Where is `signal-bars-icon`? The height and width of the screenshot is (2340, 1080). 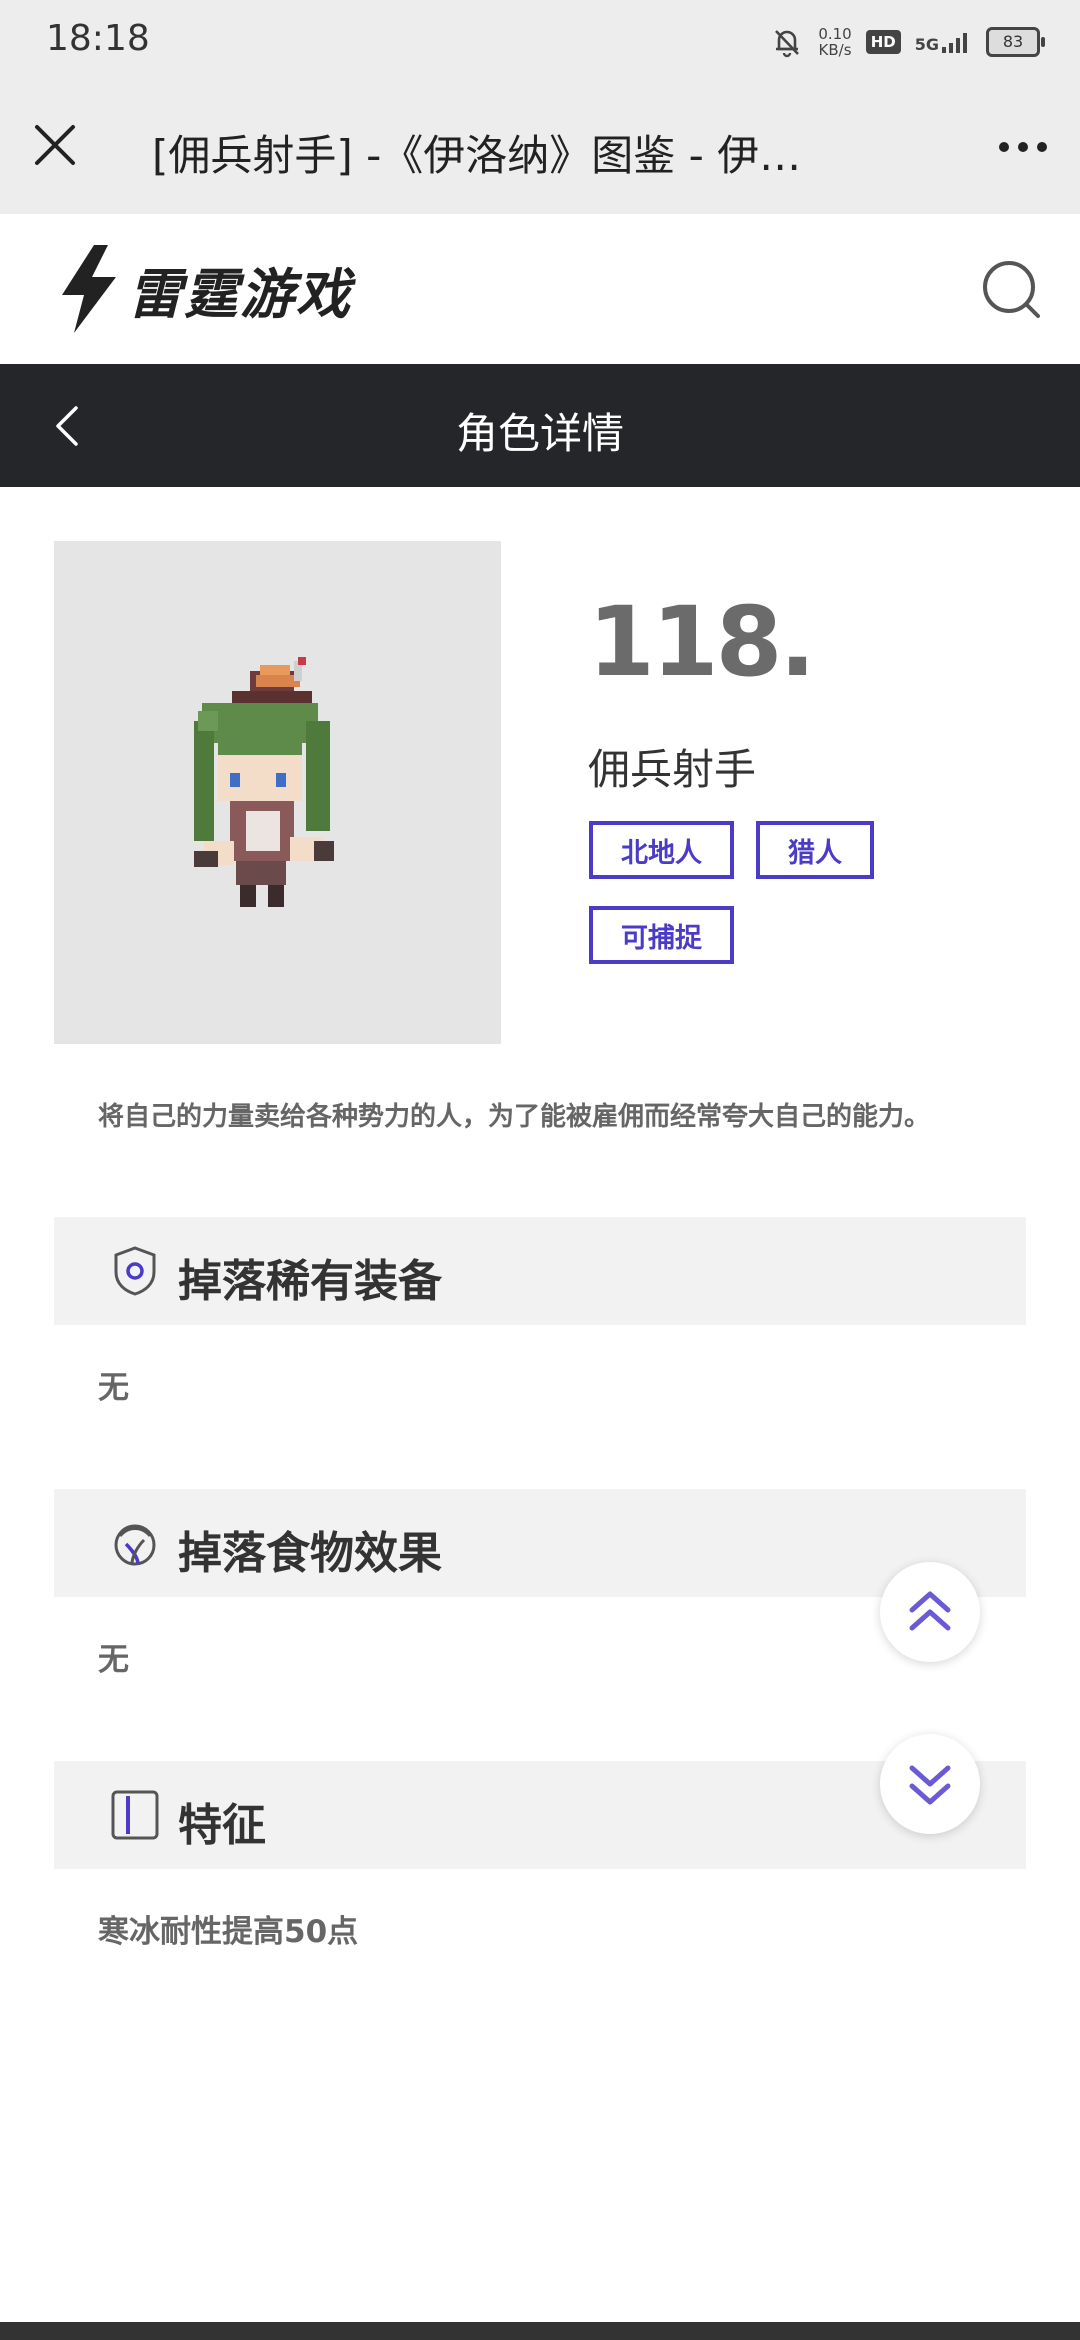
signal-bars-icon is located at coordinates (954, 43).